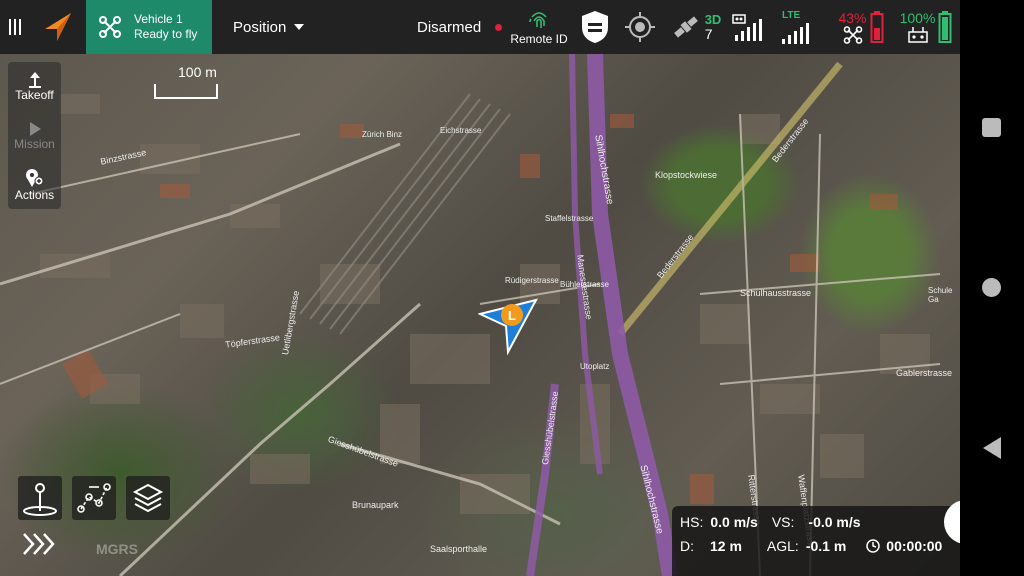 This screenshot has width=1024, height=576. I want to click on map-layers-button, so click(148, 498).